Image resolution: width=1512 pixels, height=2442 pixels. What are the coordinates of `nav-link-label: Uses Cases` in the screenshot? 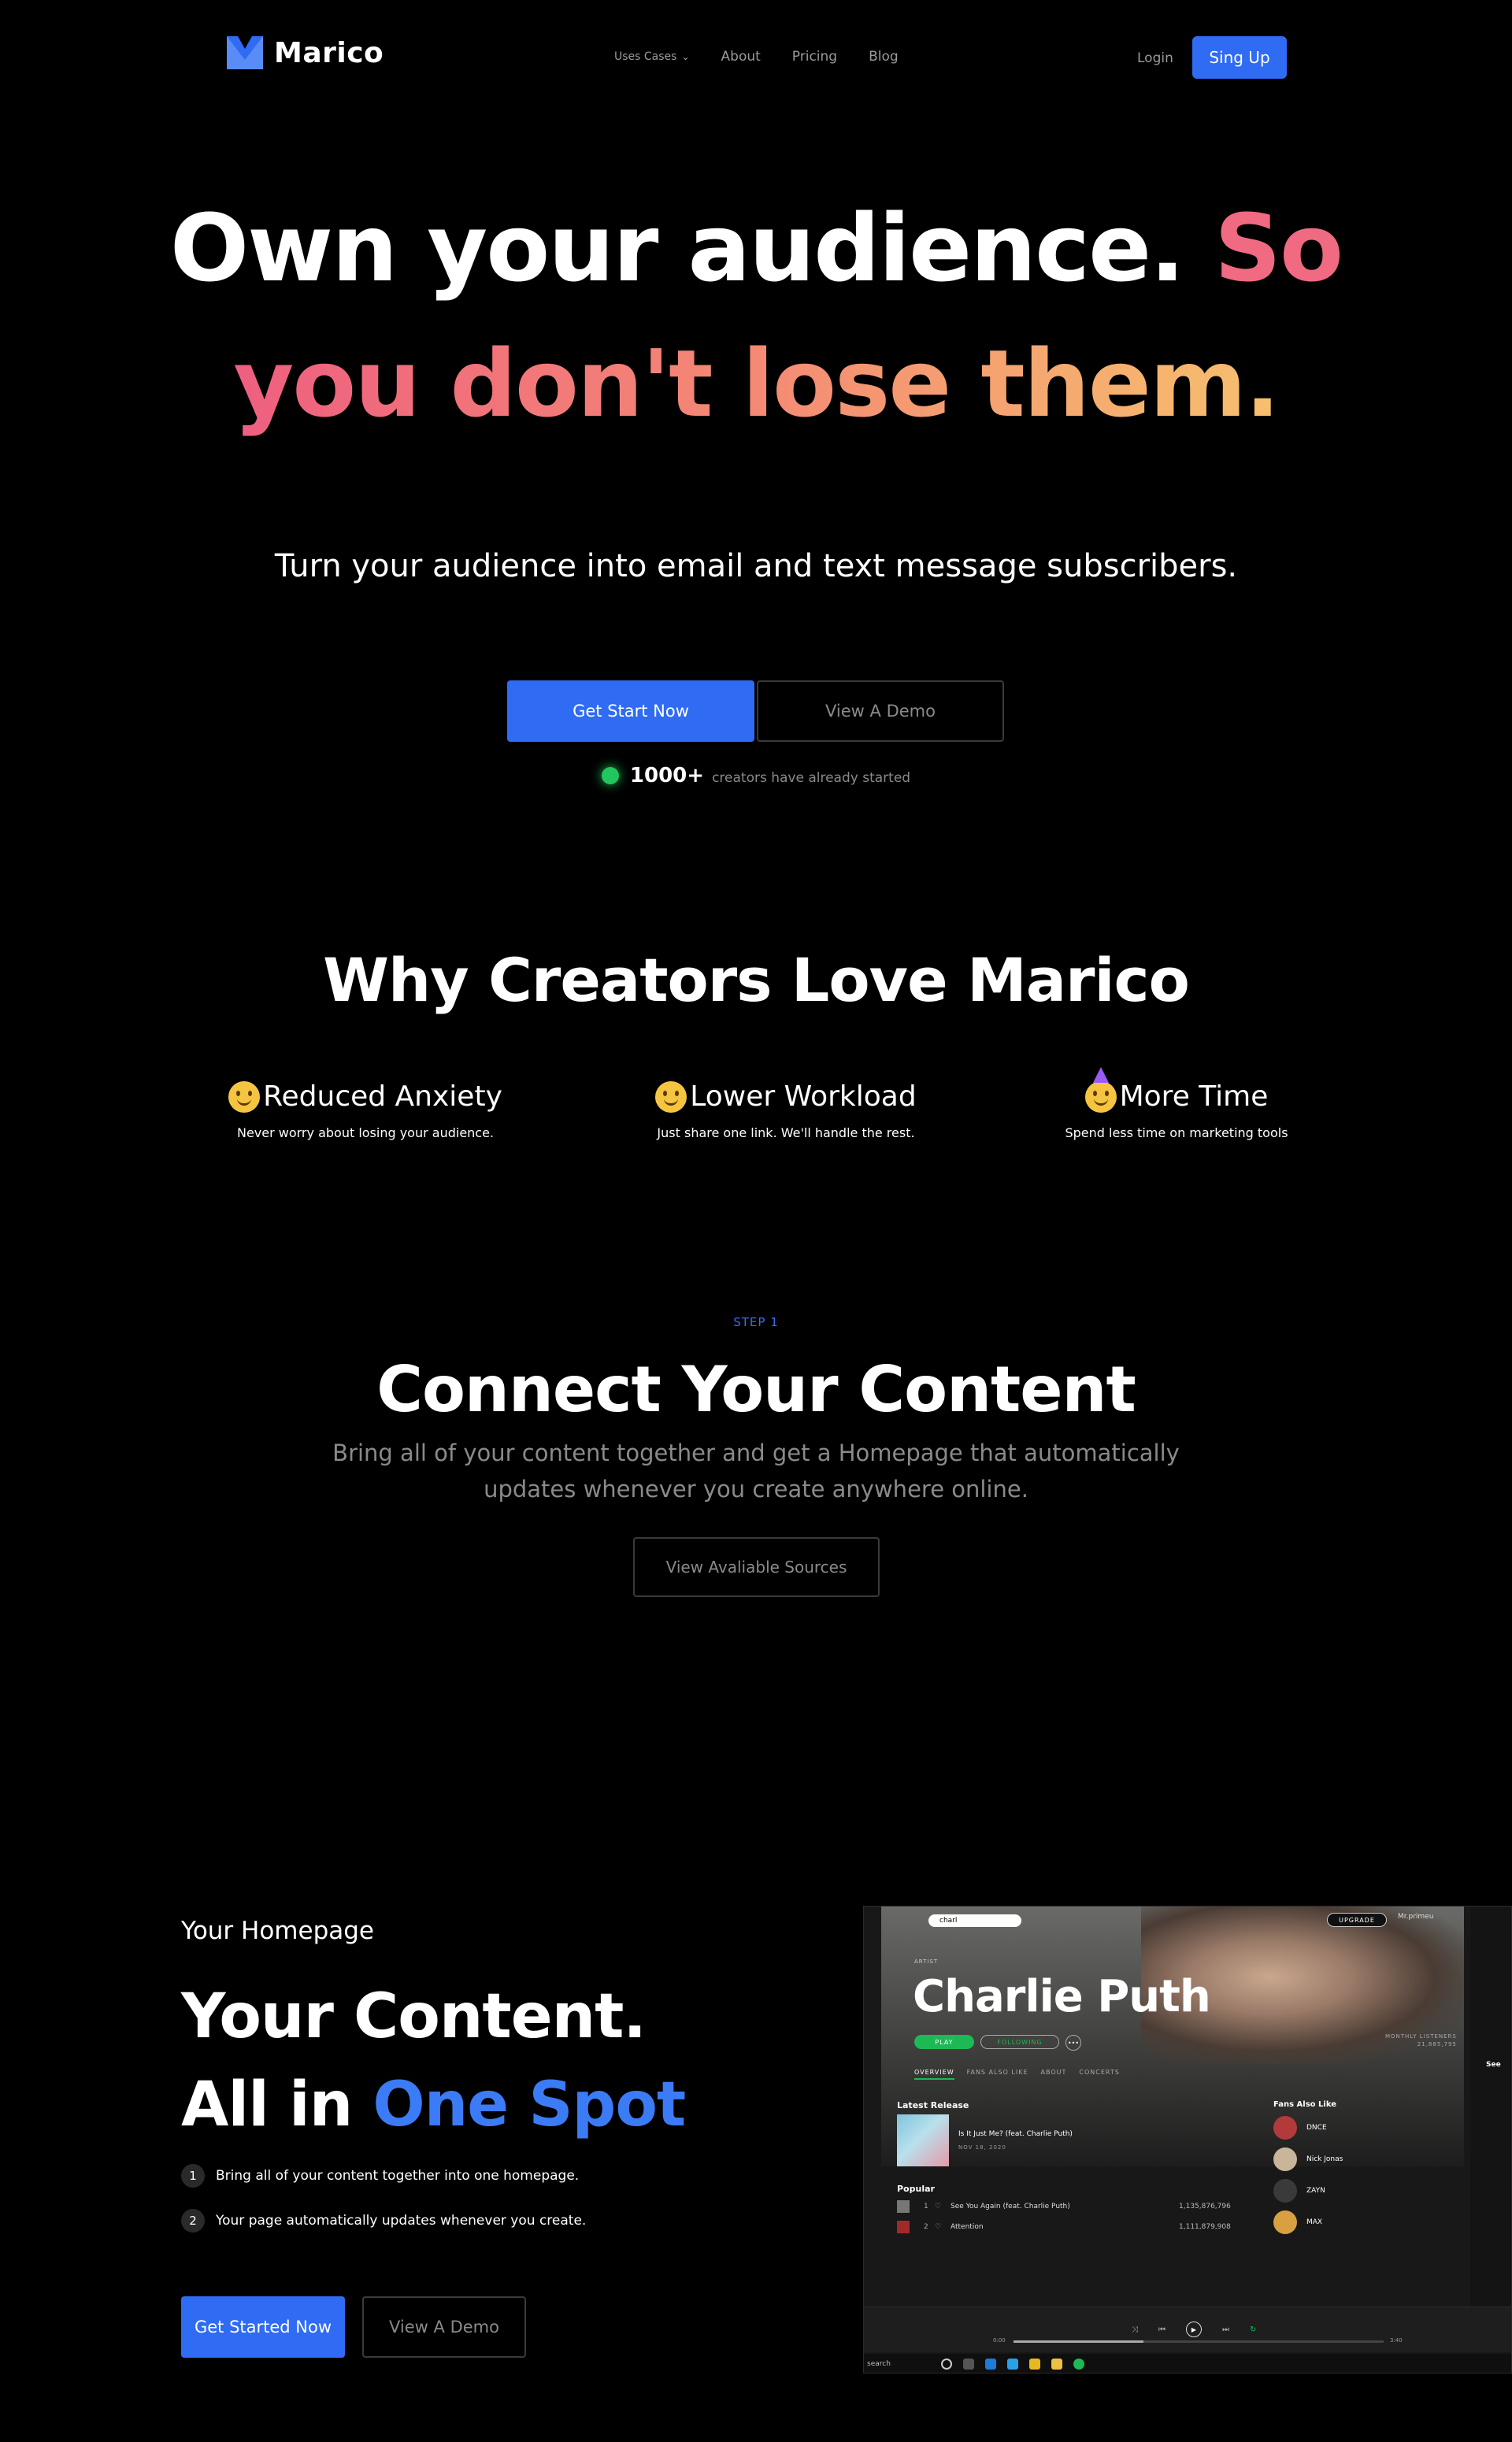 It's located at (645, 56).